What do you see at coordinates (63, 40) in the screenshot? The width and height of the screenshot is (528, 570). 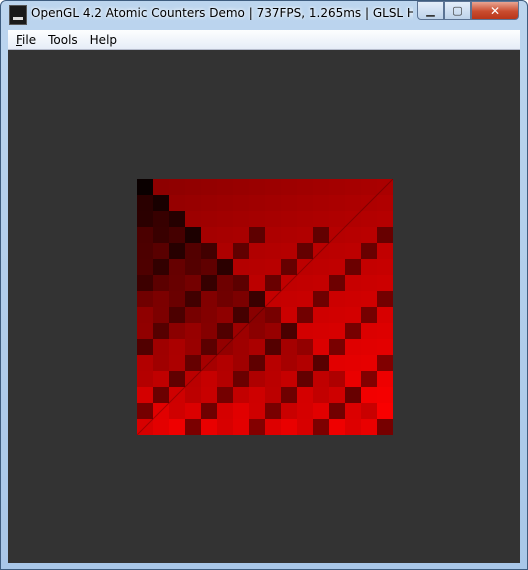 I see `menu-tools: Tools` at bounding box center [63, 40].